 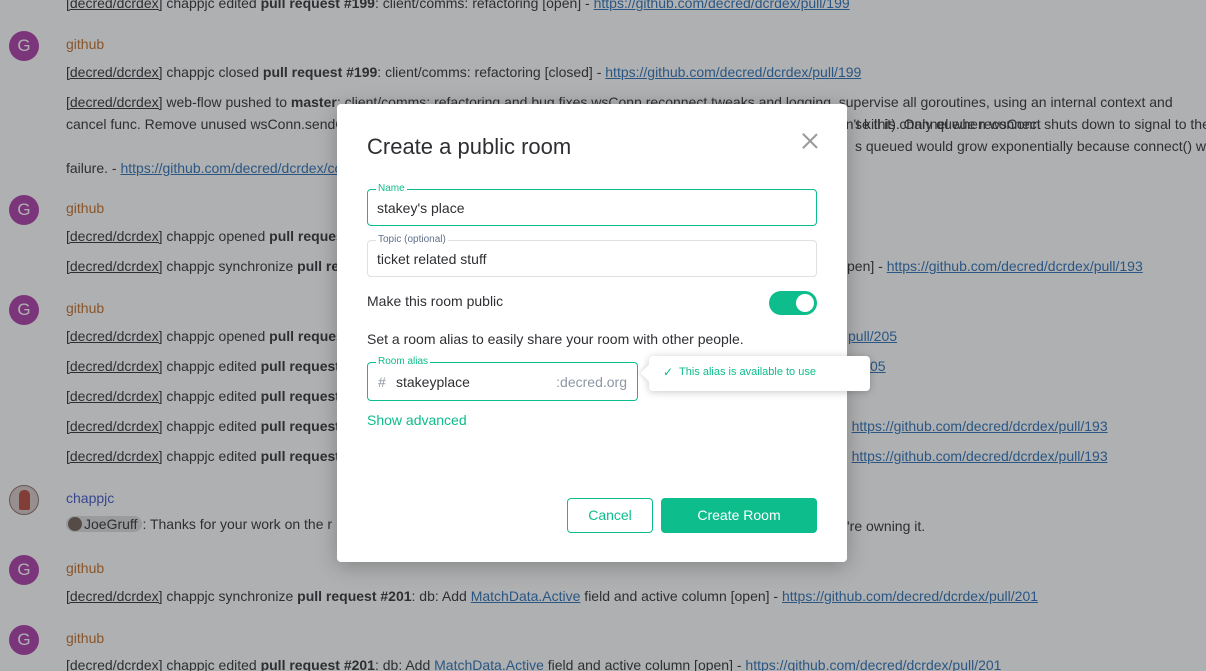 What do you see at coordinates (412, 239) in the screenshot?
I see `room-topic-label: Topic (optional)` at bounding box center [412, 239].